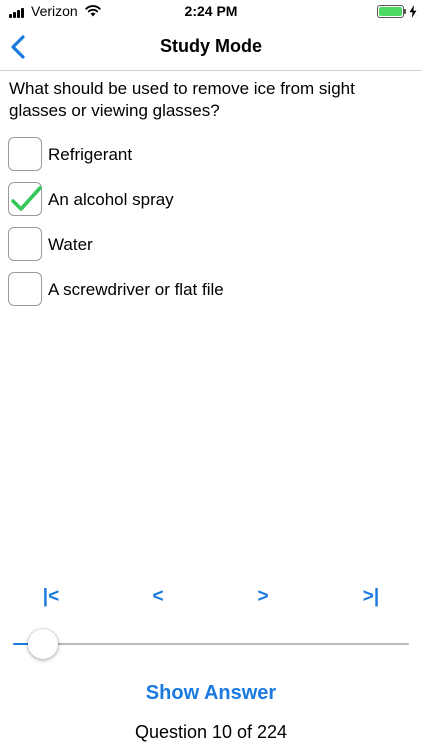 This screenshot has height=750, width=422. Describe the element at coordinates (413, 11) in the screenshot. I see `charging-icon` at that location.